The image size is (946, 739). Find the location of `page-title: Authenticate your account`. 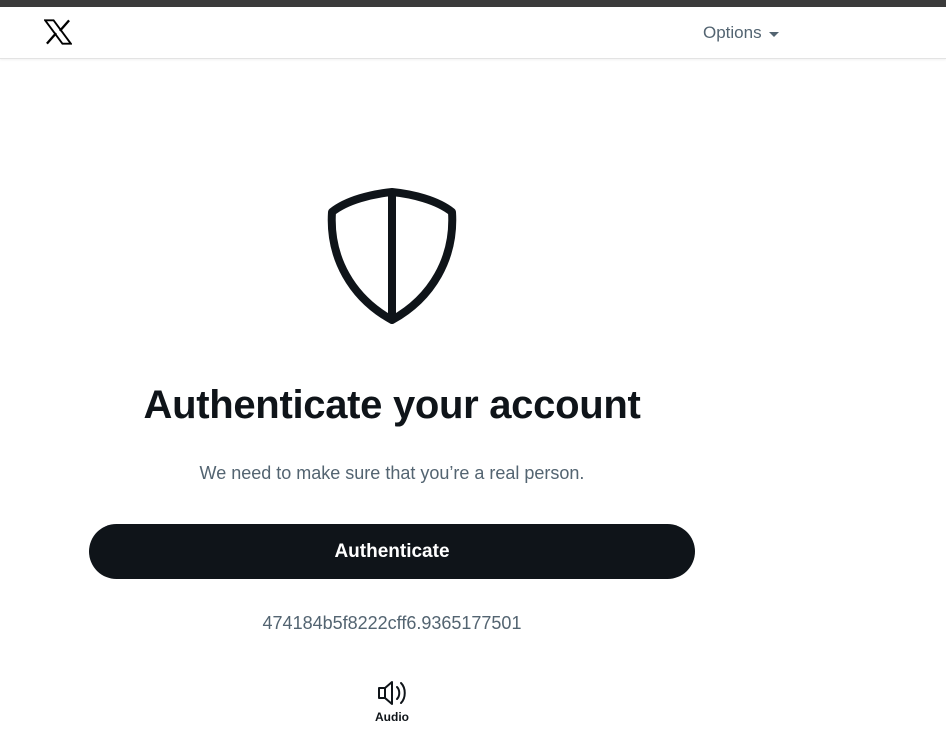

page-title: Authenticate your account is located at coordinates (392, 405).